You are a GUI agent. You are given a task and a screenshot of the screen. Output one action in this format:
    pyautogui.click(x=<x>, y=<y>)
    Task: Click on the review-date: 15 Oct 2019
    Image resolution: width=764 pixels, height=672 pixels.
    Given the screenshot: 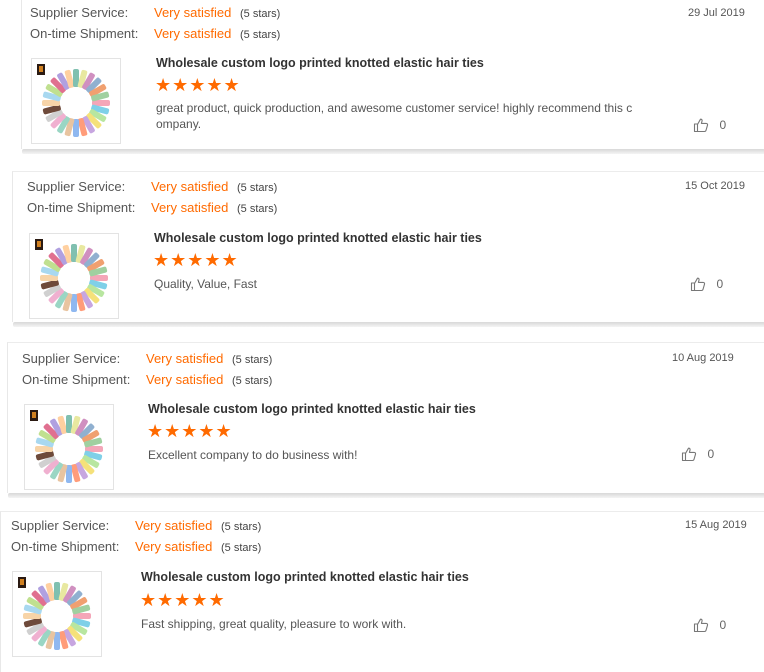 What is the action you would take?
    pyautogui.click(x=715, y=186)
    